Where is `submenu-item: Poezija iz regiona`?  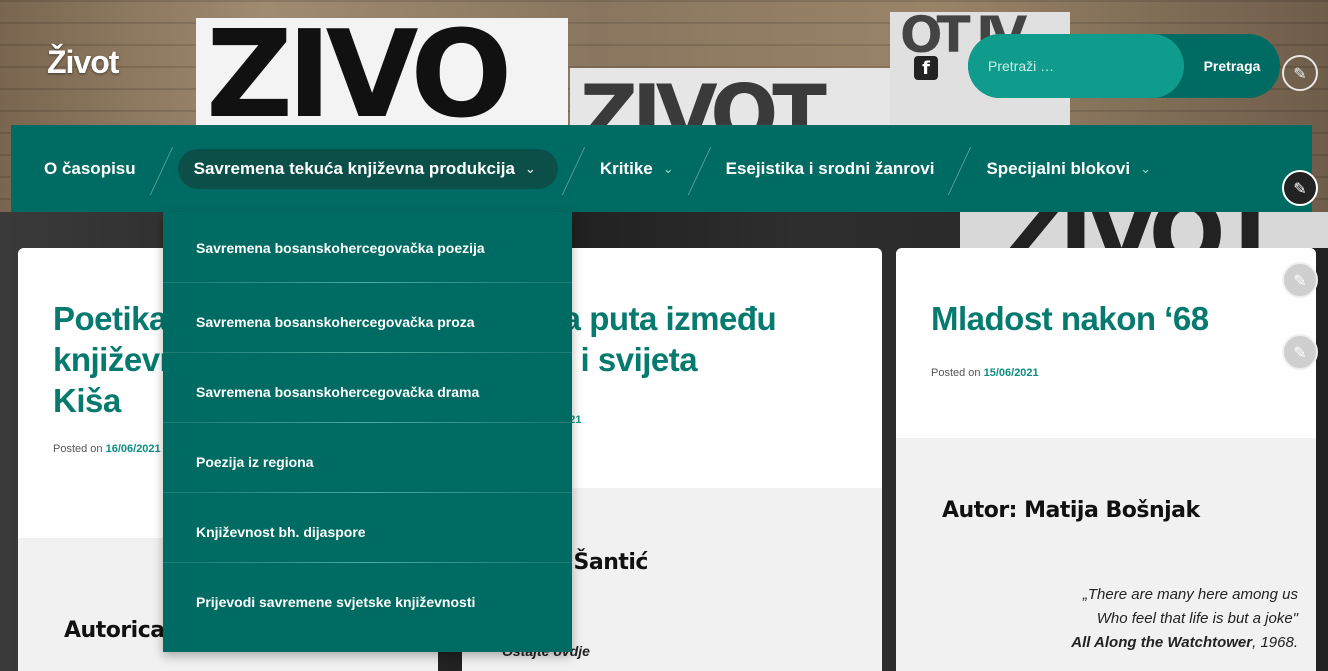
submenu-item: Poezija iz regiona is located at coordinates (367, 457).